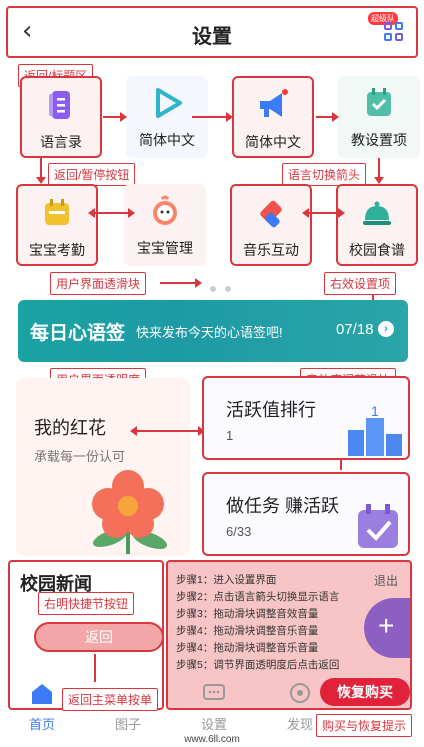 The width and height of the screenshot is (424, 747). Describe the element at coordinates (165, 248) in the screenshot. I see `tile-label: 宝宝管理` at that location.